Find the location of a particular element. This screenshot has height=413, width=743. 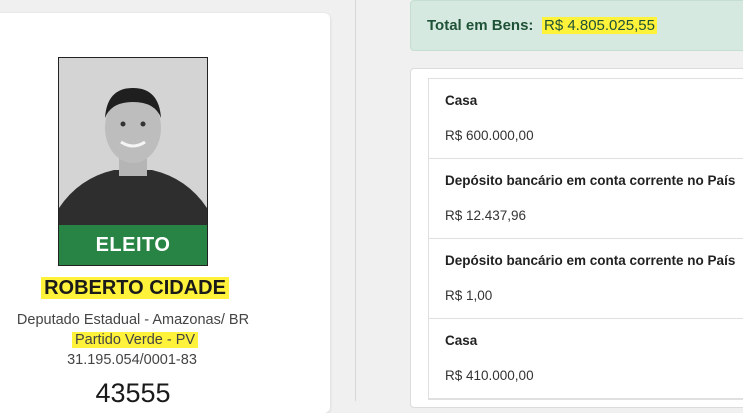

candidate-party: Partido Verde - PV is located at coordinates (145, 340).